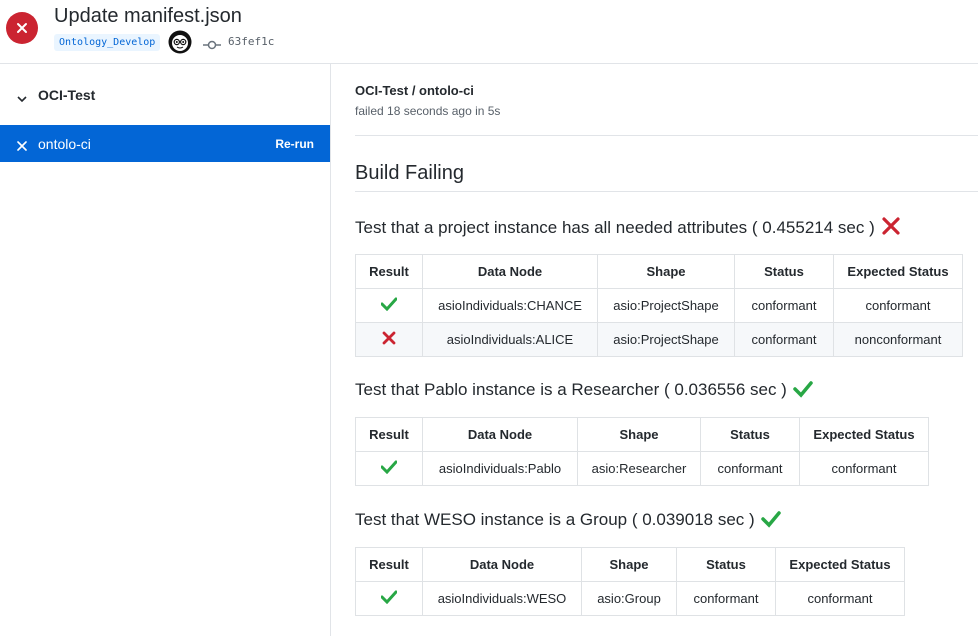  What do you see at coordinates (510, 339) in the screenshot?
I see `data-node-cell: asioIndividuals:ALICE` at bounding box center [510, 339].